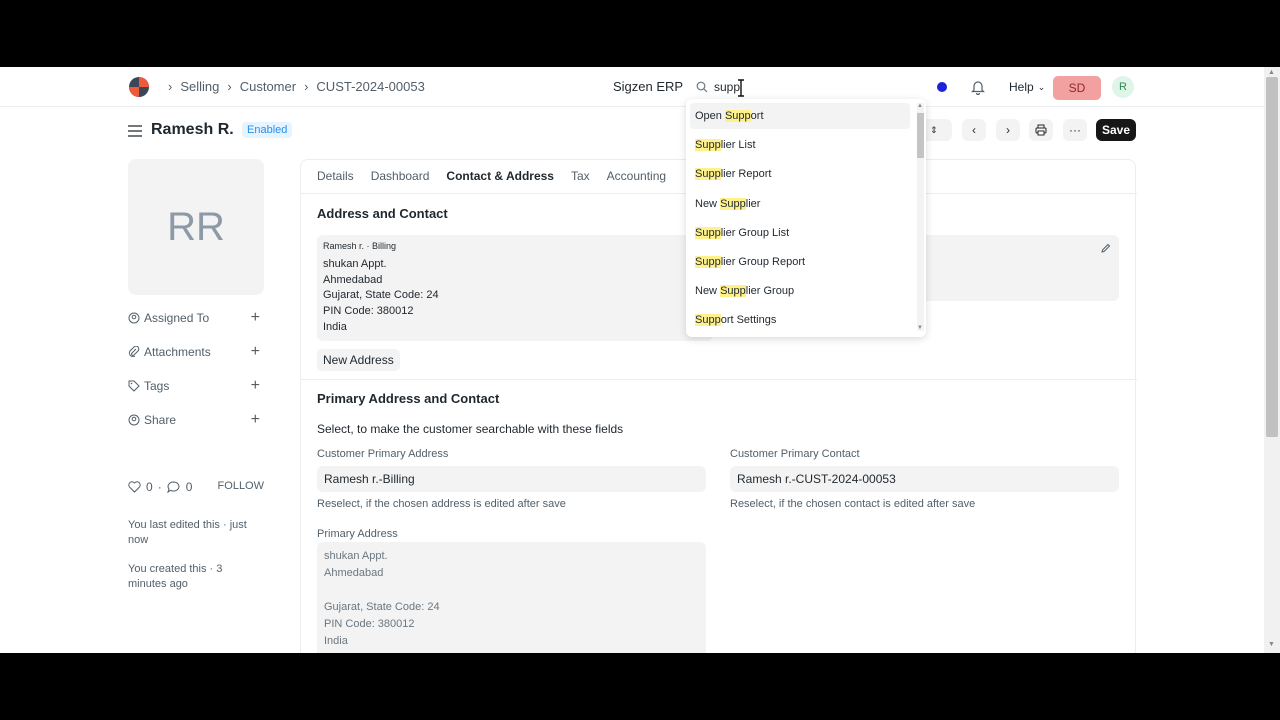 Image resolution: width=1280 pixels, height=720 pixels. Describe the element at coordinates (192, 129) in the screenshot. I see `page-title: Ramesh R.` at that location.